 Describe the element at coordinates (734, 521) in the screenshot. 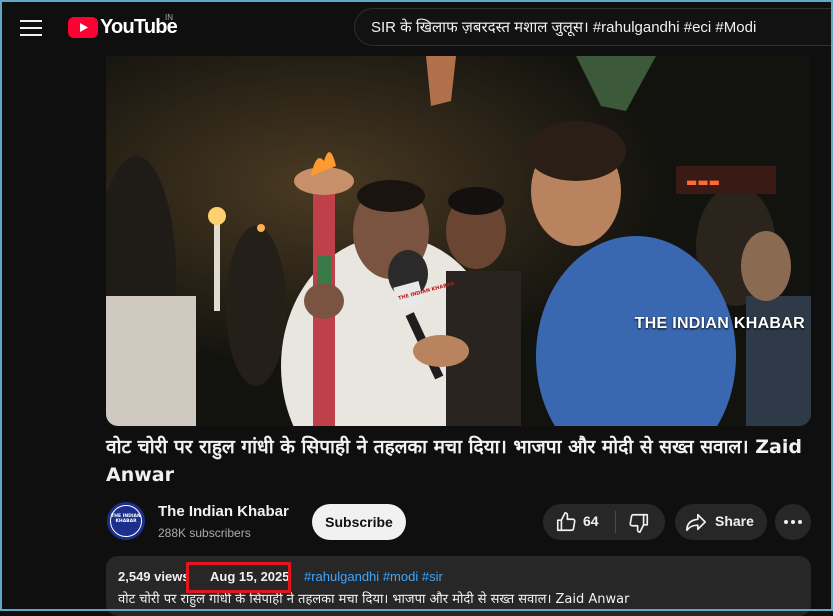

I see `share-label: Share` at that location.